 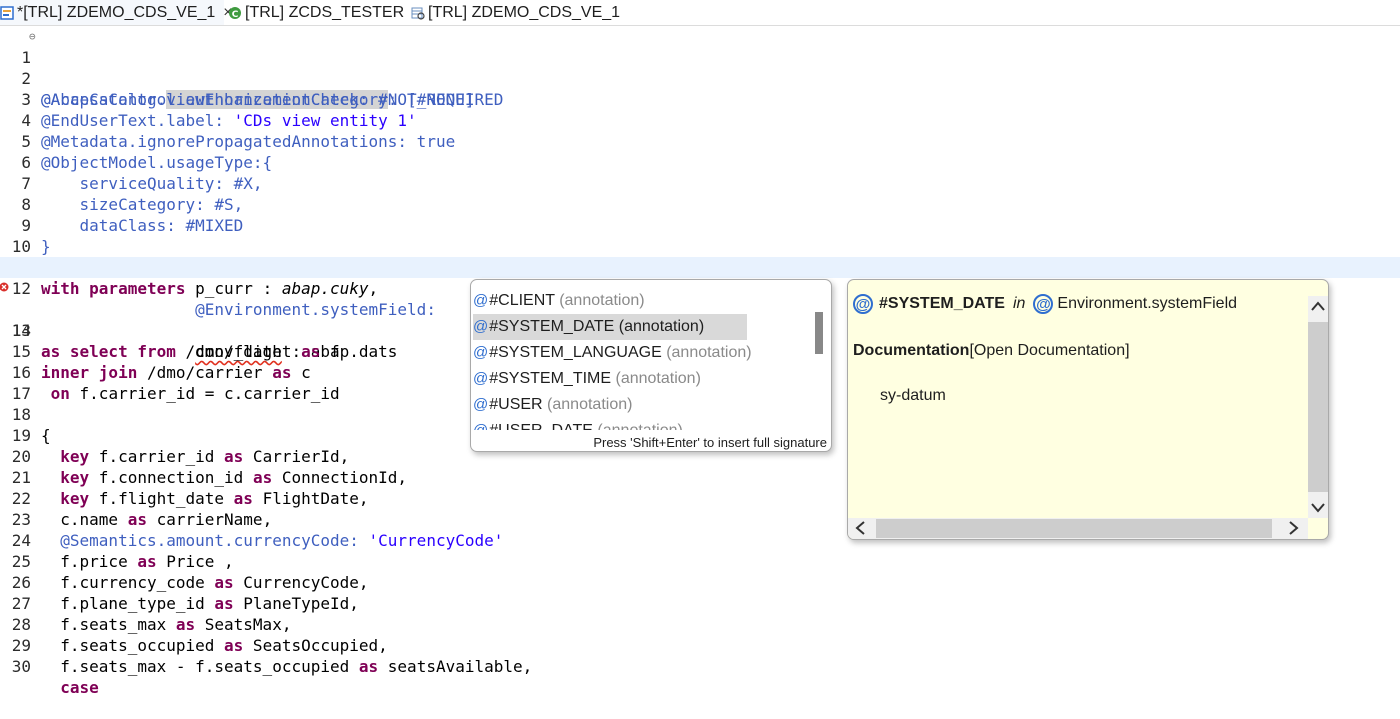 I want to click on proposal-name: #SYSTEM_TIME, so click(x=550, y=378).